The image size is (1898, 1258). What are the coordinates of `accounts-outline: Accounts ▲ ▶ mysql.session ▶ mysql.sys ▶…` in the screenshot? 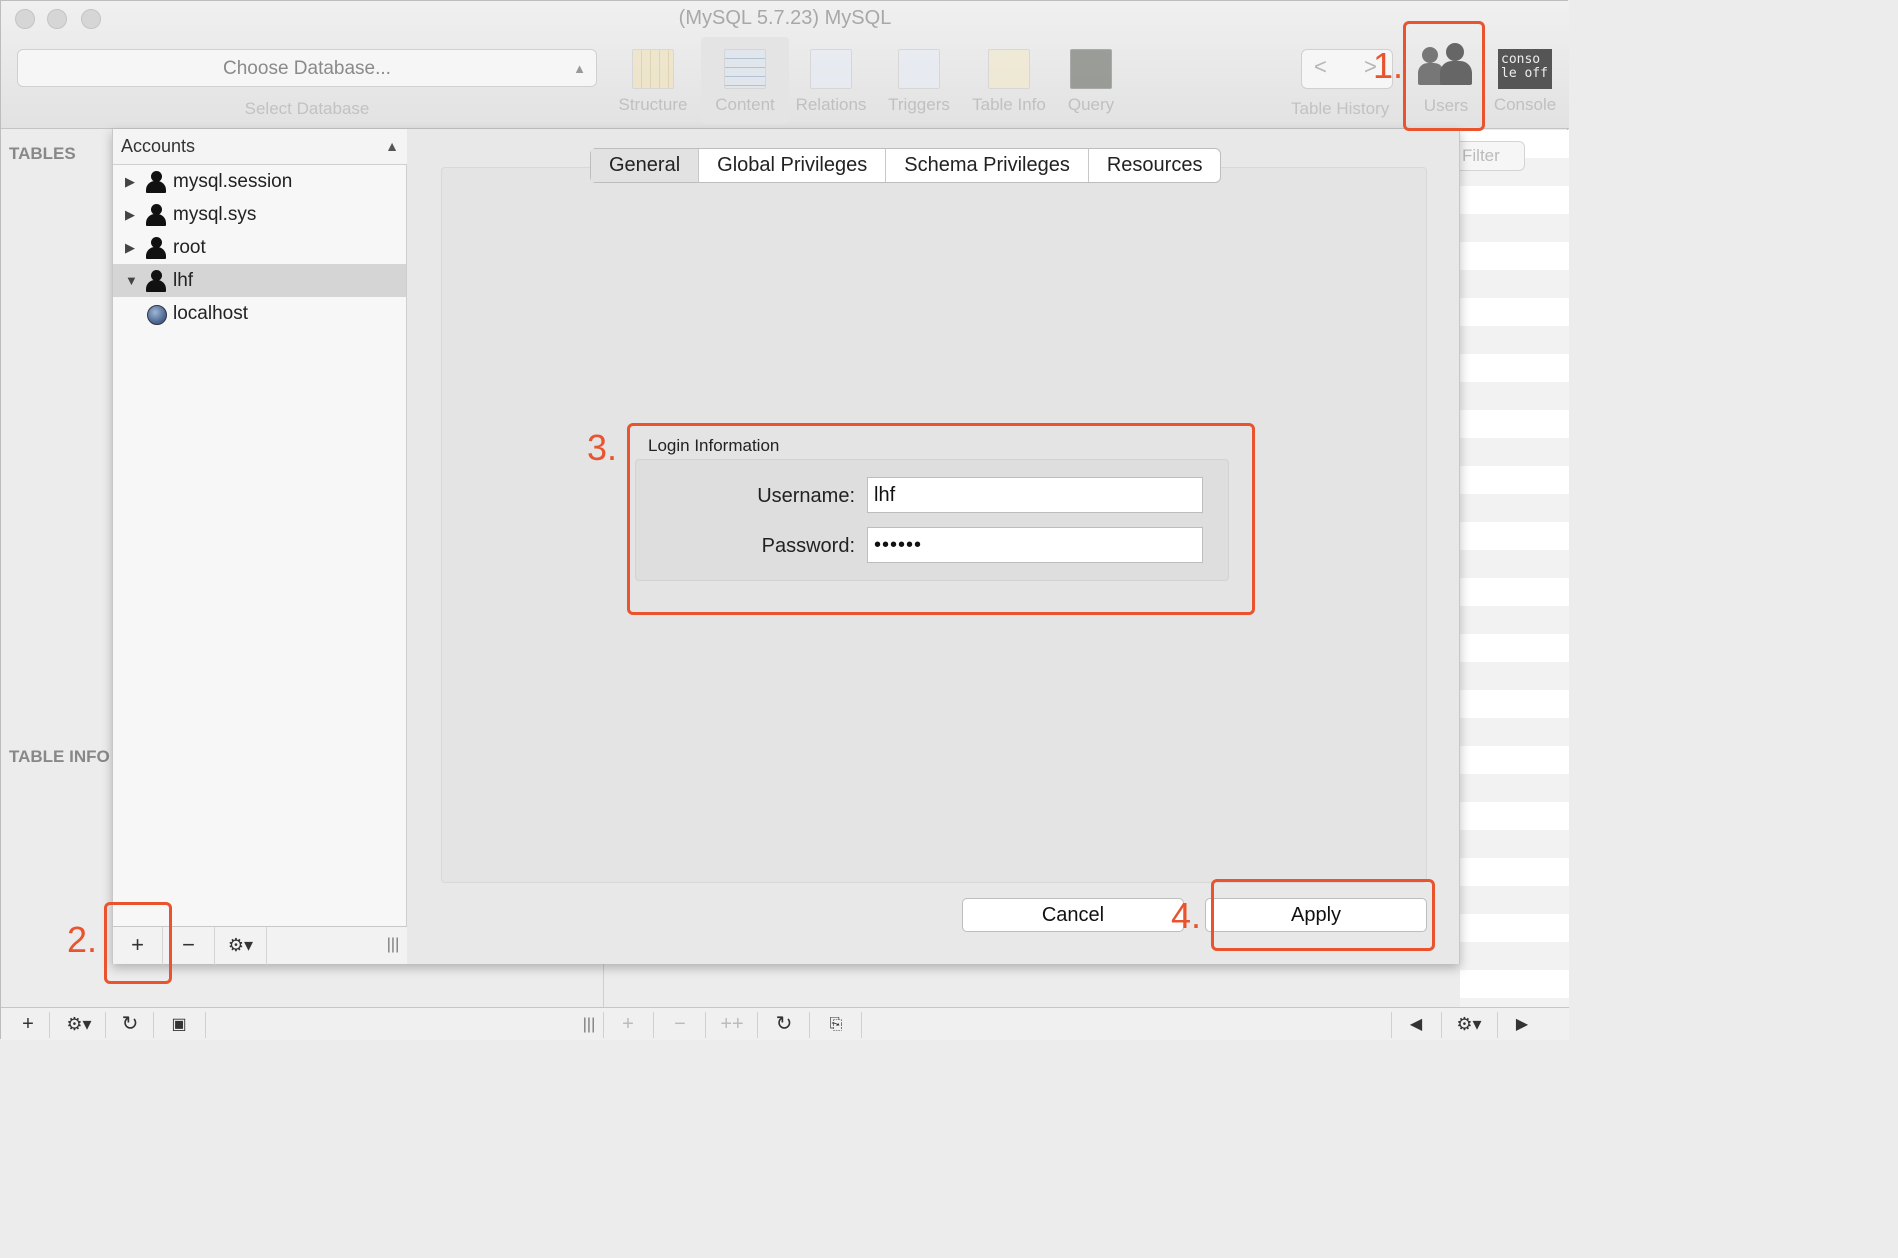 It's located at (260, 547).